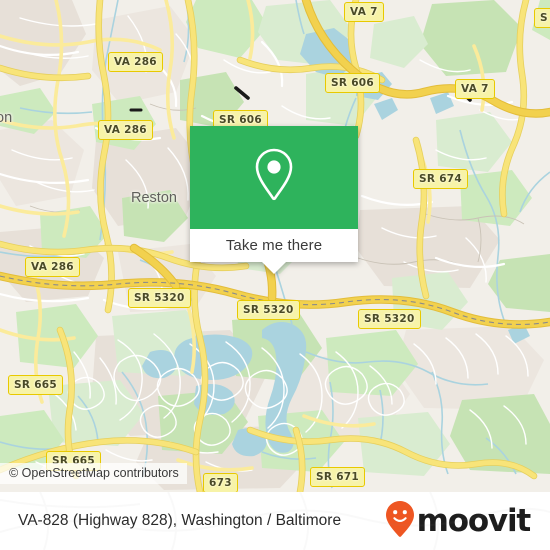  I want to click on moovit-pin-icon, so click(400, 521).